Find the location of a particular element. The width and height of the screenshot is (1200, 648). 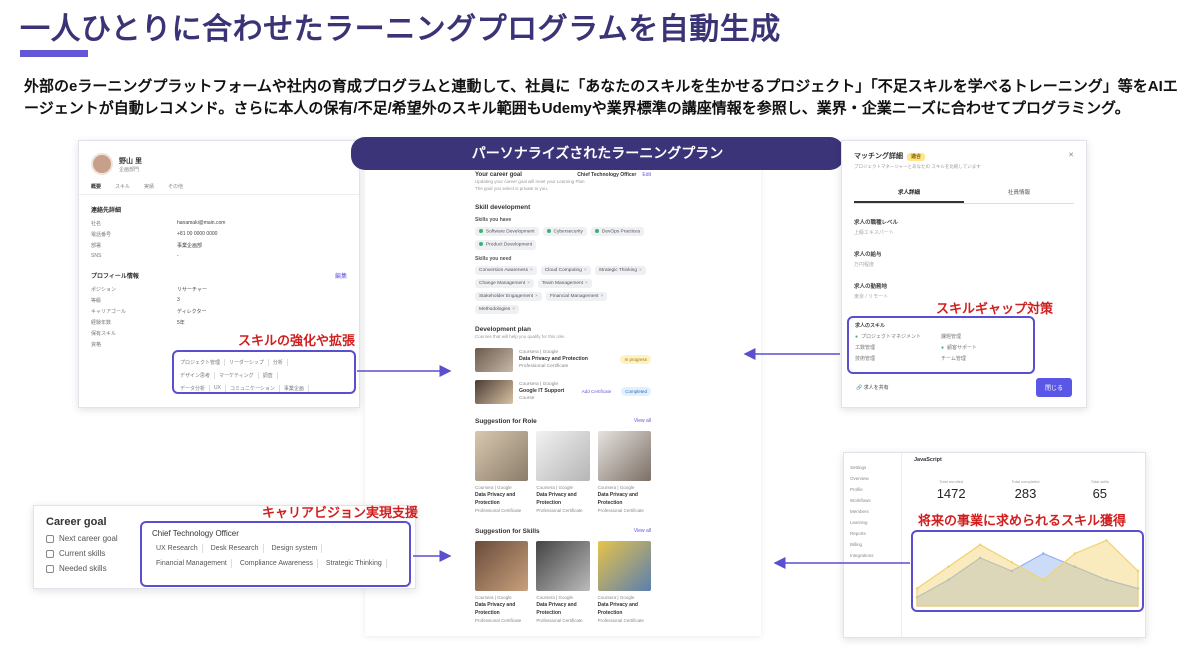

stat-block: Total enrolled 1472 is located at coordinates (951, 490).